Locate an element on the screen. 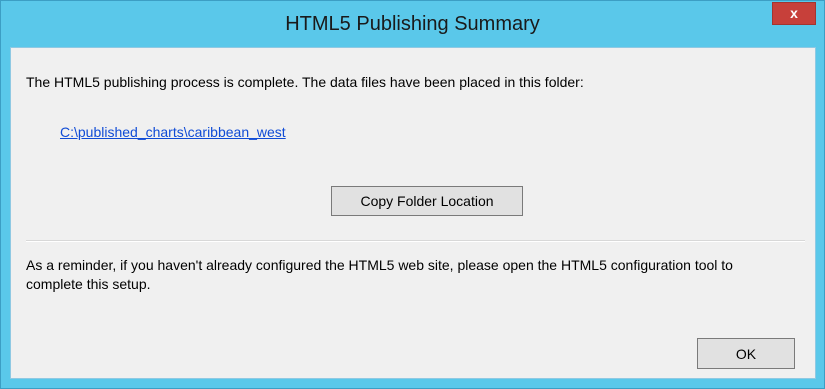 The width and height of the screenshot is (825, 389). folder-path-link: C:\published_charts\caribbean_west is located at coordinates (173, 132).